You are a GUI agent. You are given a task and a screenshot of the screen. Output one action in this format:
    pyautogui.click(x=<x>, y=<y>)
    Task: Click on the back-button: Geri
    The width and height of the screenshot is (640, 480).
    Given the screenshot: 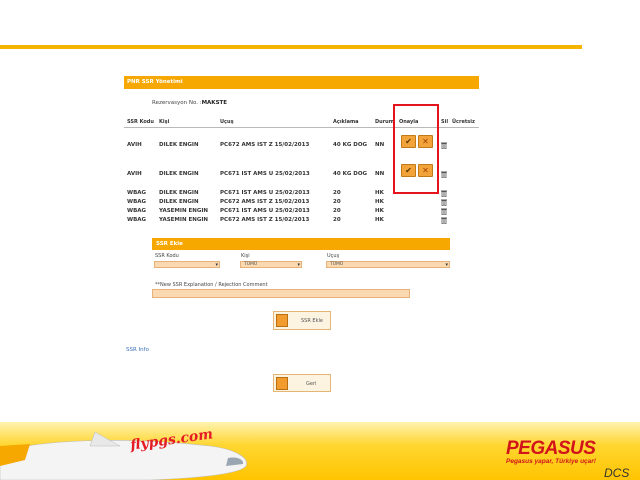 What is the action you would take?
    pyautogui.click(x=302, y=383)
    